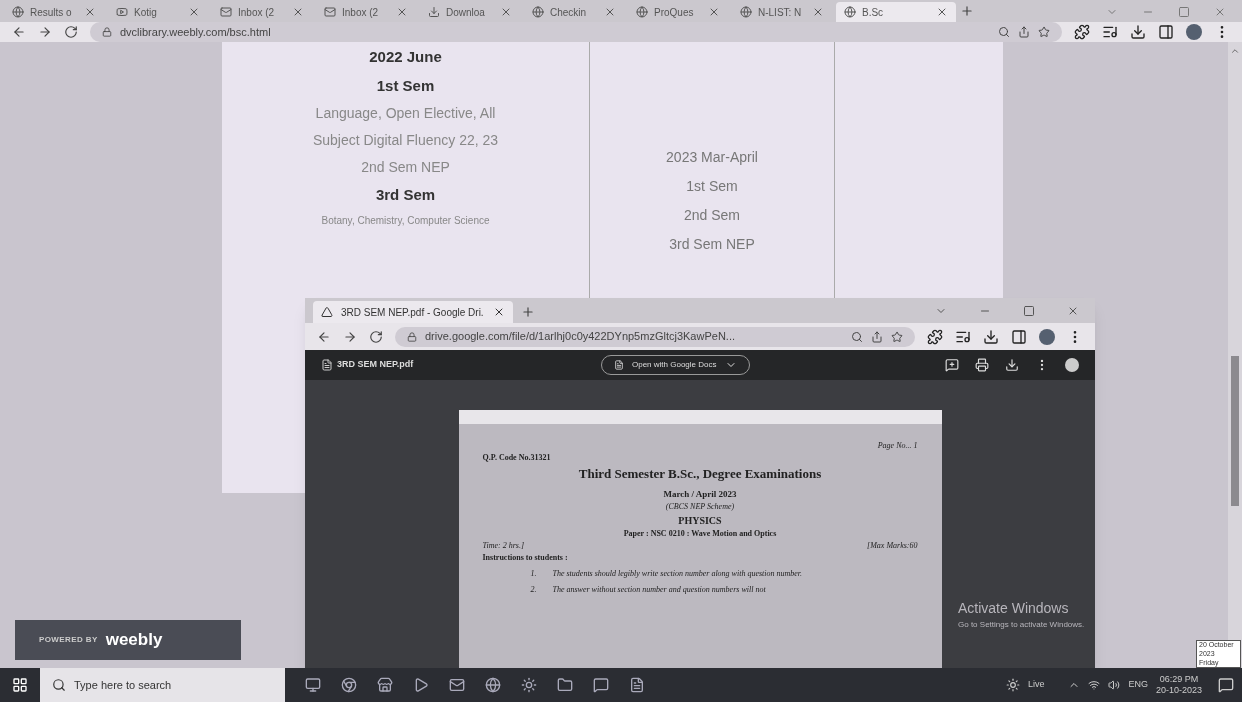 This screenshot has width=1242, height=702. What do you see at coordinates (1178, 685) in the screenshot?
I see `clock: 06:29 PM 20-10-2023` at bounding box center [1178, 685].